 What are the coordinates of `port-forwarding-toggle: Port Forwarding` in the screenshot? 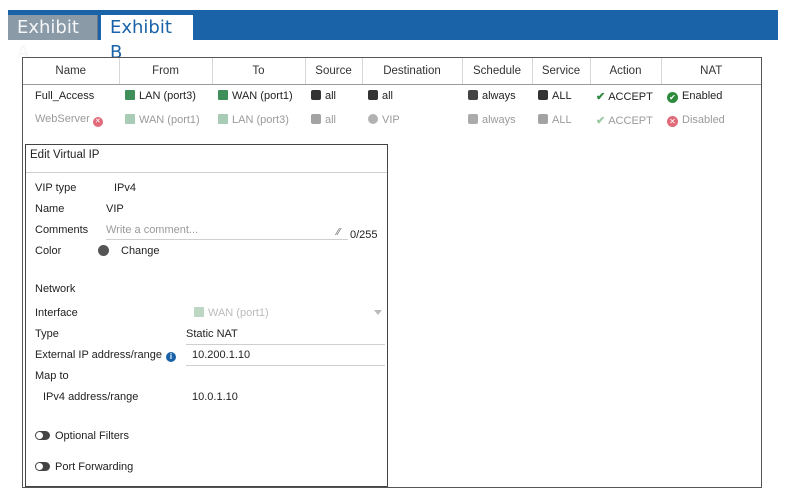 It's located at (84, 467).